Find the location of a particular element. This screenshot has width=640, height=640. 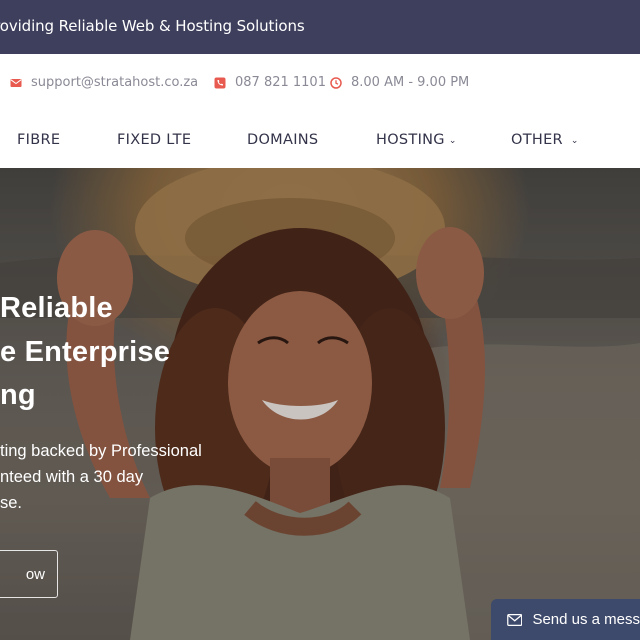

contact-hours: 8.00 AM - 9.00 PM is located at coordinates (399, 82).